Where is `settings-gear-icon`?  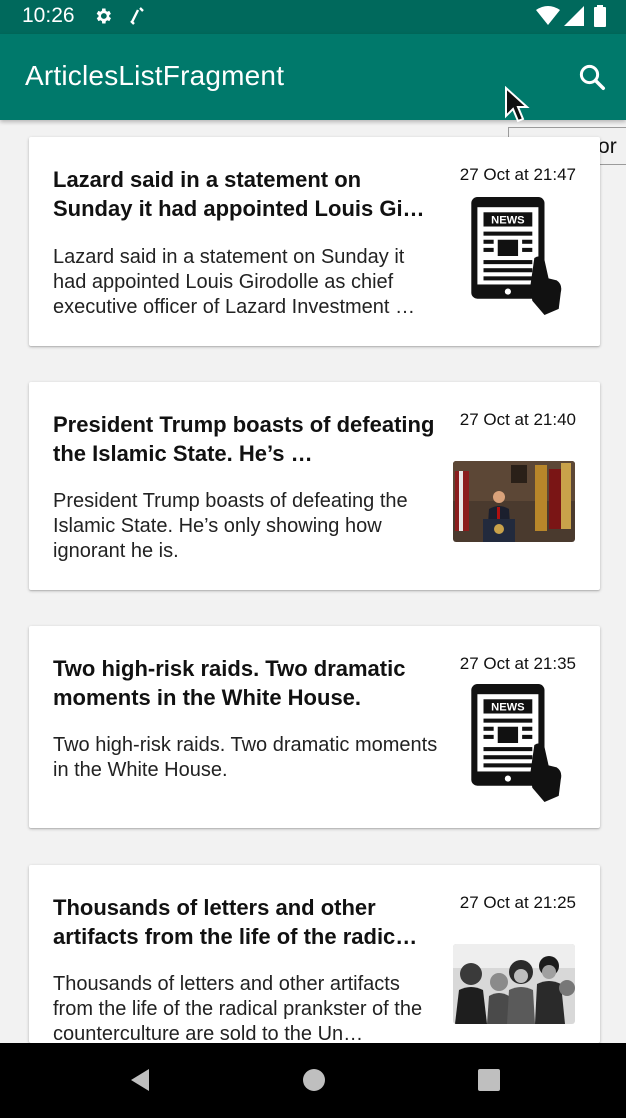 settings-gear-icon is located at coordinates (103, 16).